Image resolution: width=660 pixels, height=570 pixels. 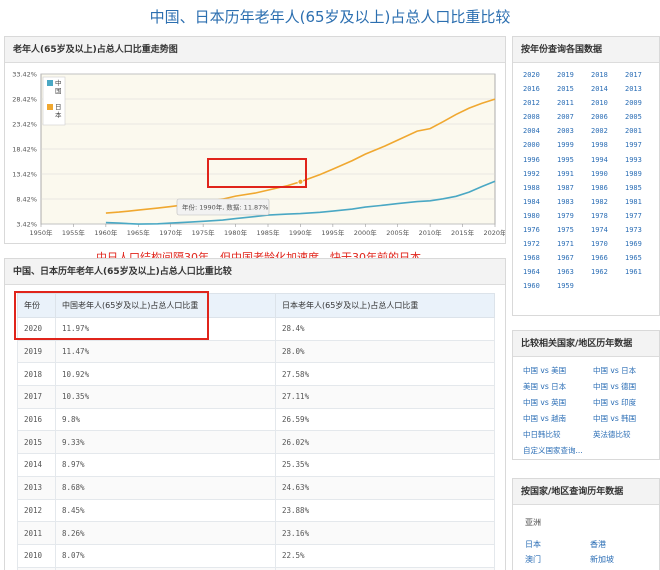 I want to click on year-link: 1982, so click(x=608, y=202).